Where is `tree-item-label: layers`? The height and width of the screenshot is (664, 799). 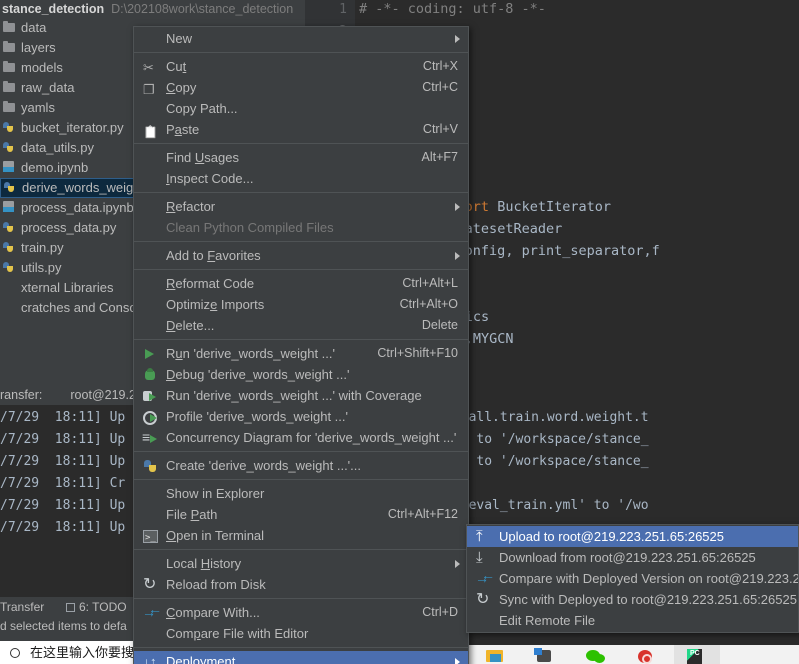 tree-item-label: layers is located at coordinates (38, 47).